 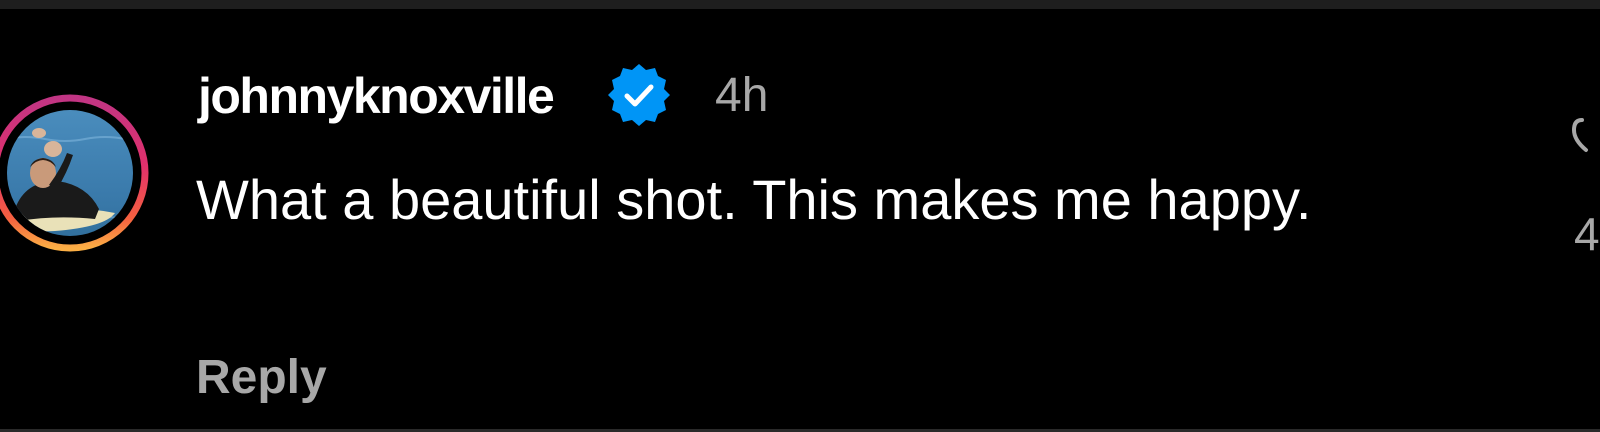 What do you see at coordinates (742, 95) in the screenshot?
I see `comment-timestamp: 4h` at bounding box center [742, 95].